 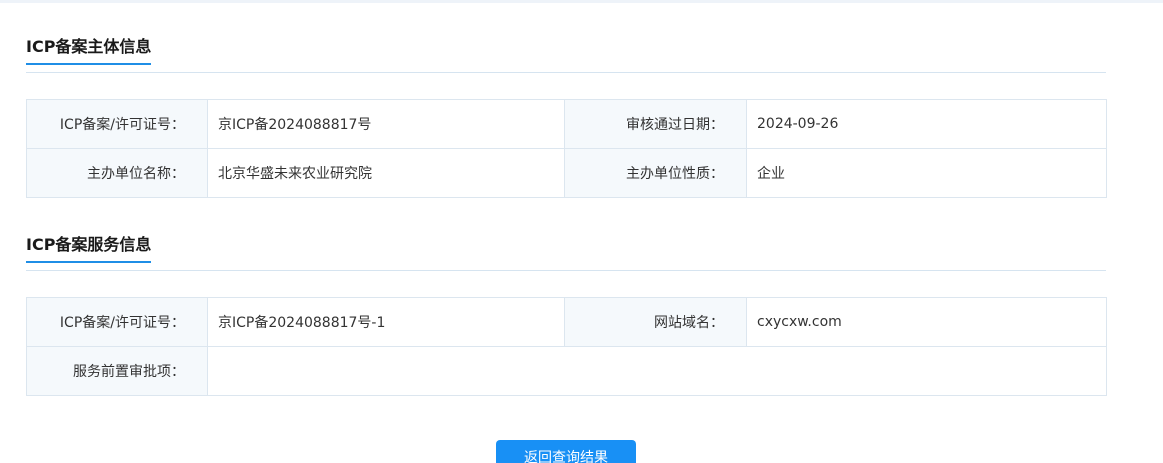 What do you see at coordinates (655, 124) in the screenshot?
I see `approval-date-label: 审核通过日期：` at bounding box center [655, 124].